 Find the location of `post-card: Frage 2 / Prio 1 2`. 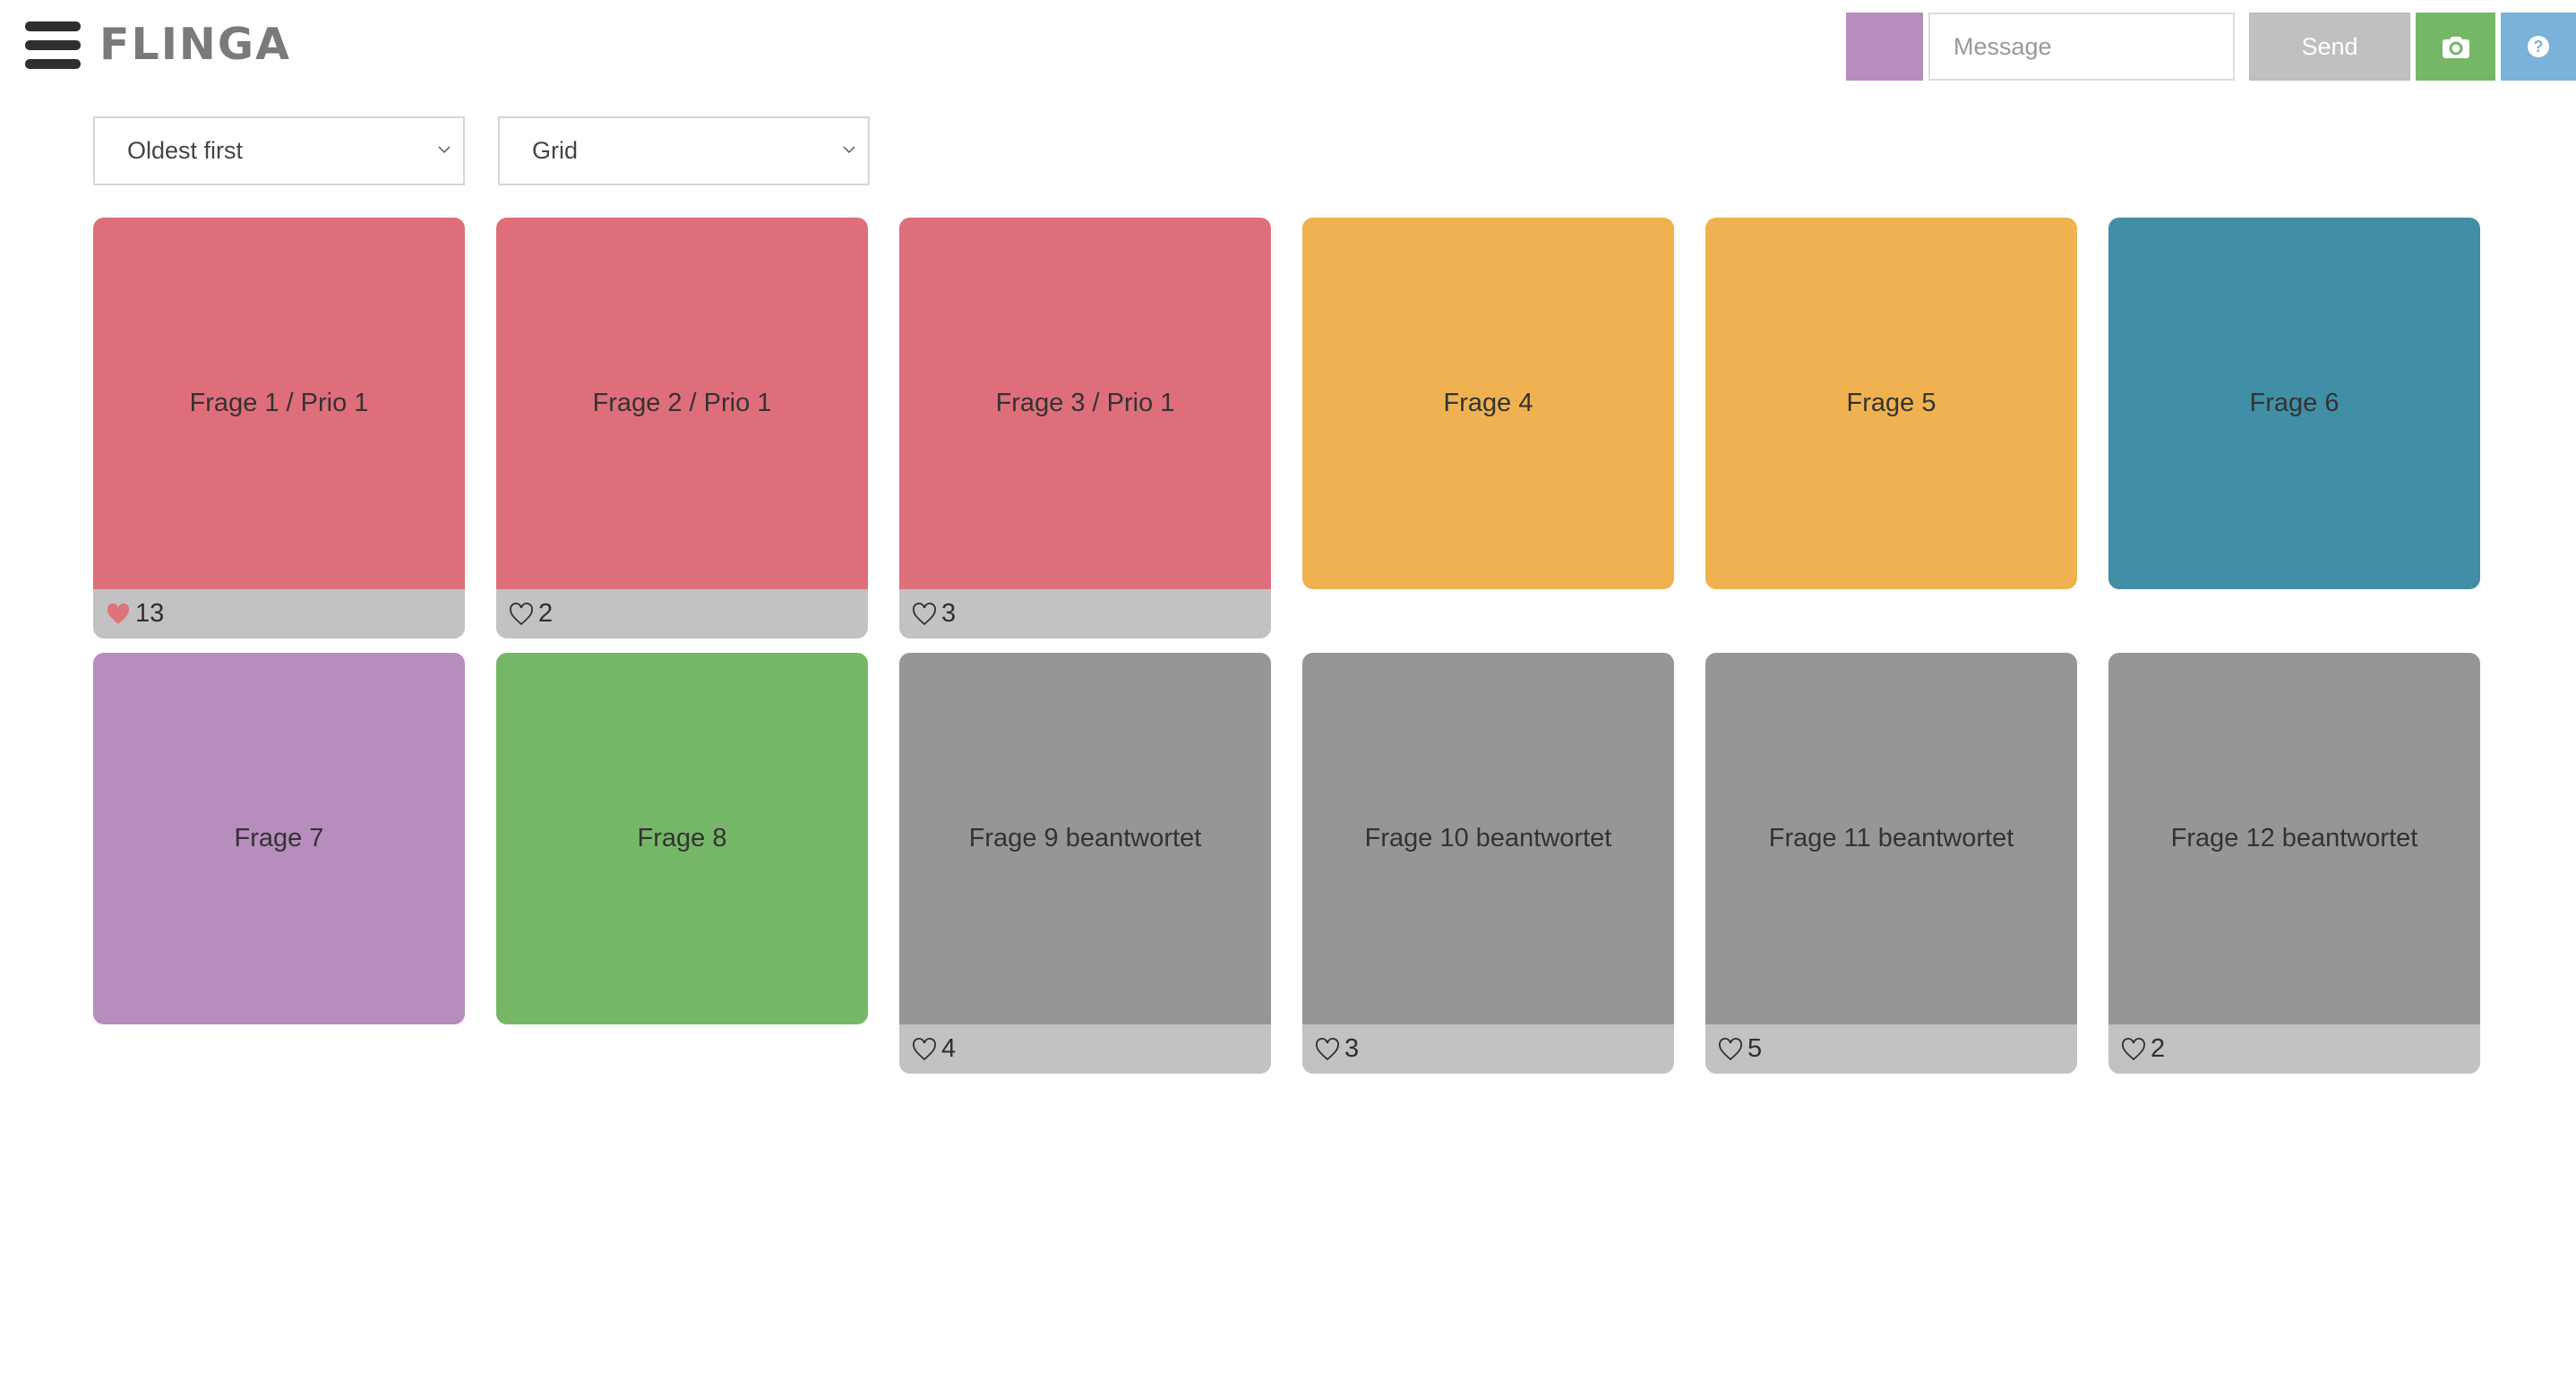

post-card: Frage 2 / Prio 1 2 is located at coordinates (682, 428).